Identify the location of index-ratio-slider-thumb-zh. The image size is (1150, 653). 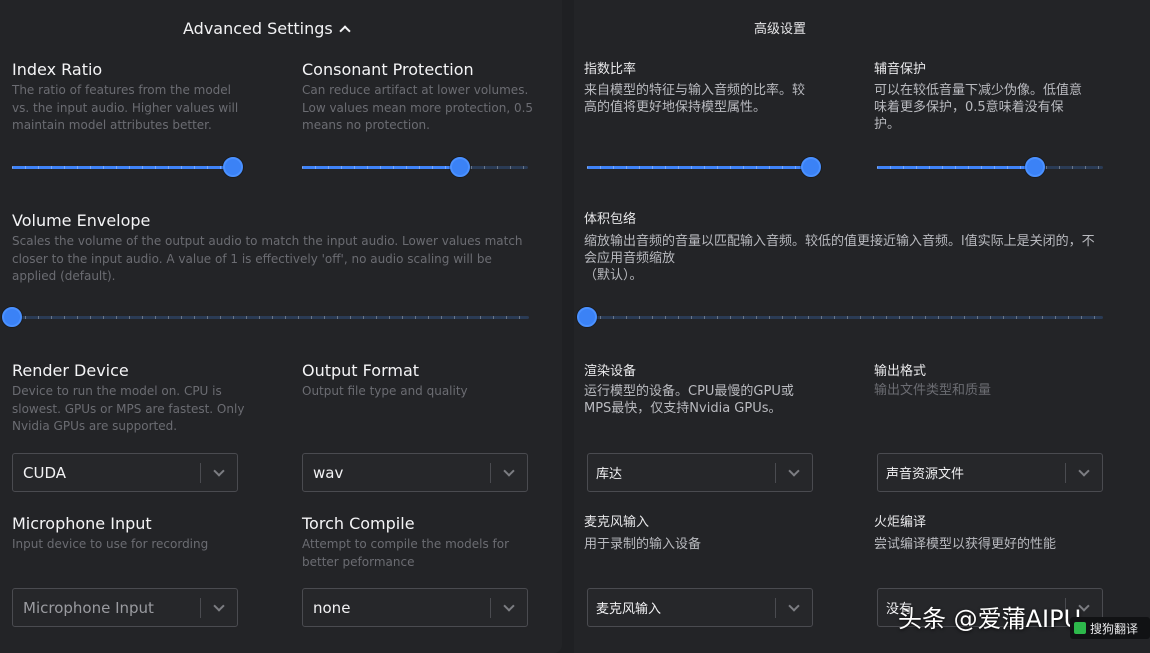
(810, 167).